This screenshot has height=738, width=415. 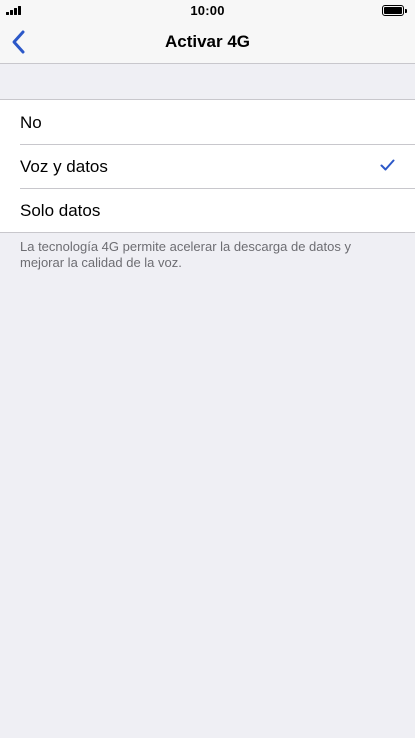 I want to click on page-title: Activar 4G, so click(x=207, y=41).